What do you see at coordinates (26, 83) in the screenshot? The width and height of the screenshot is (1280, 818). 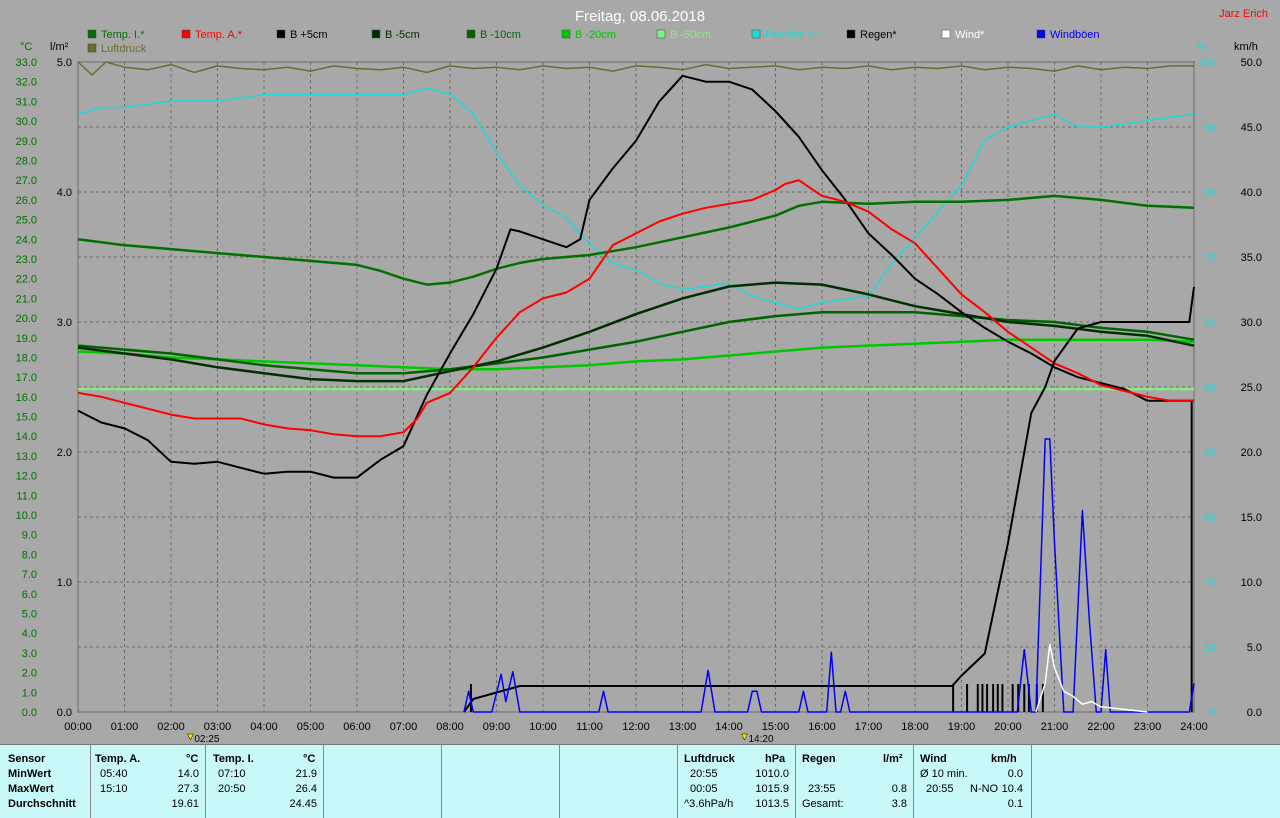 I see `y-tick-temp: 32.0` at bounding box center [26, 83].